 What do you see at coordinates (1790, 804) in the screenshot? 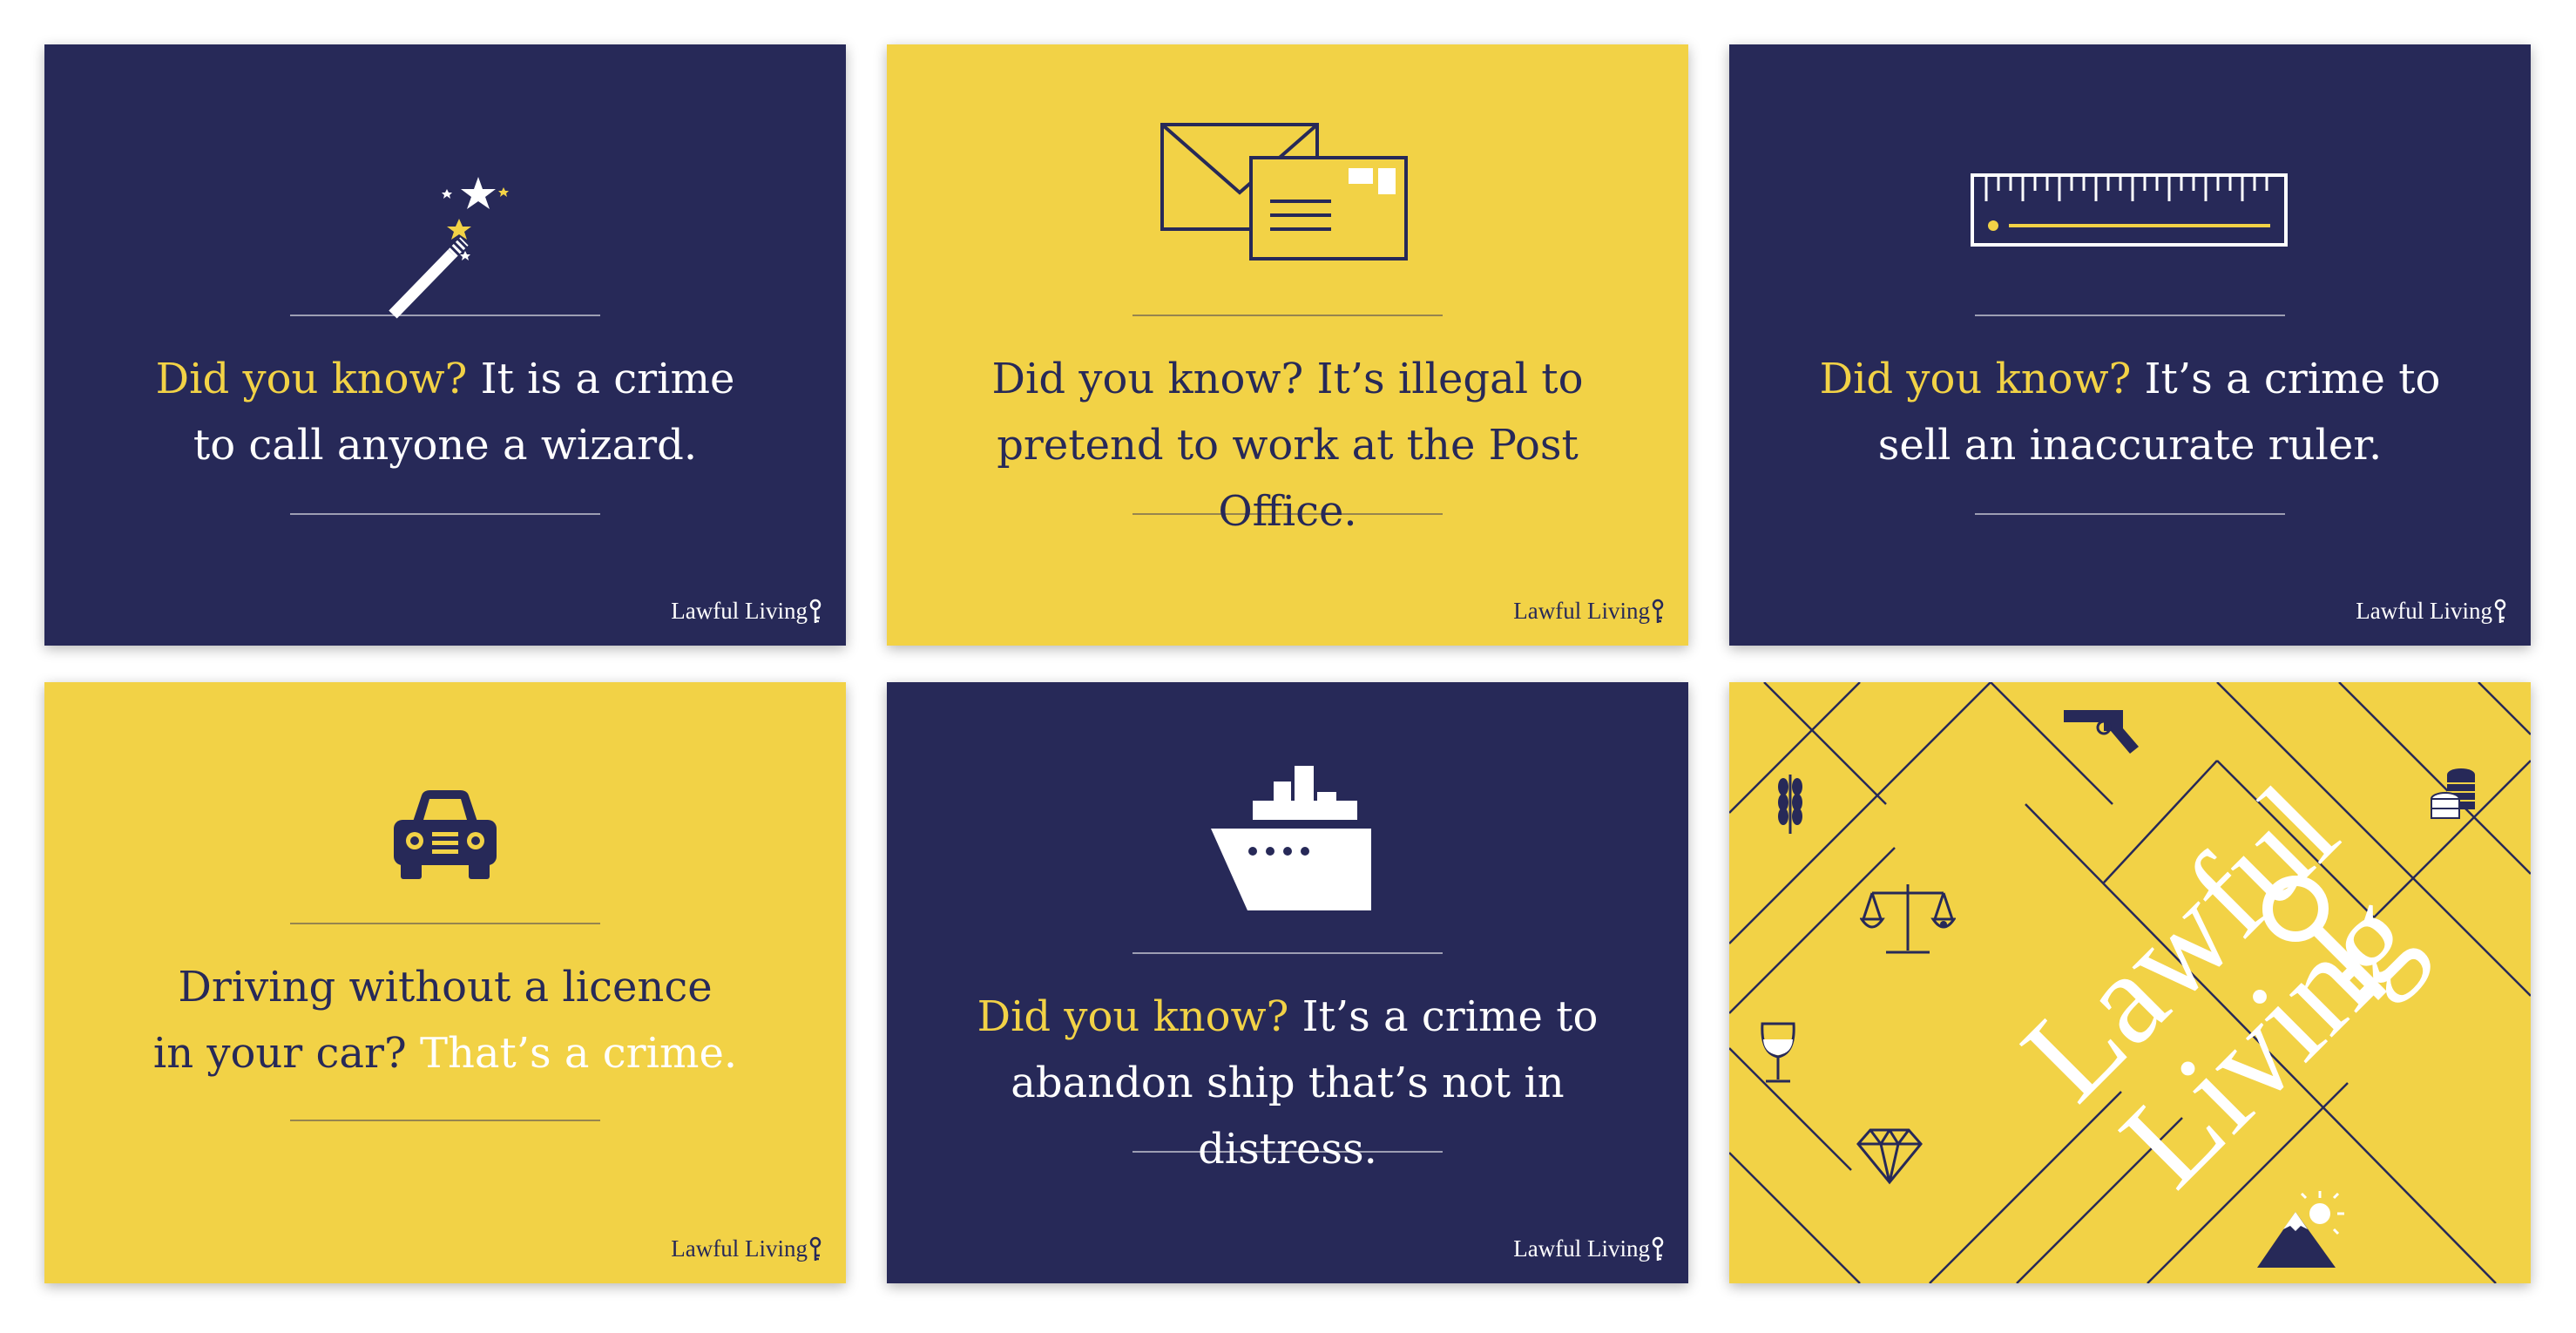
I see `wheat-icon` at bounding box center [1790, 804].